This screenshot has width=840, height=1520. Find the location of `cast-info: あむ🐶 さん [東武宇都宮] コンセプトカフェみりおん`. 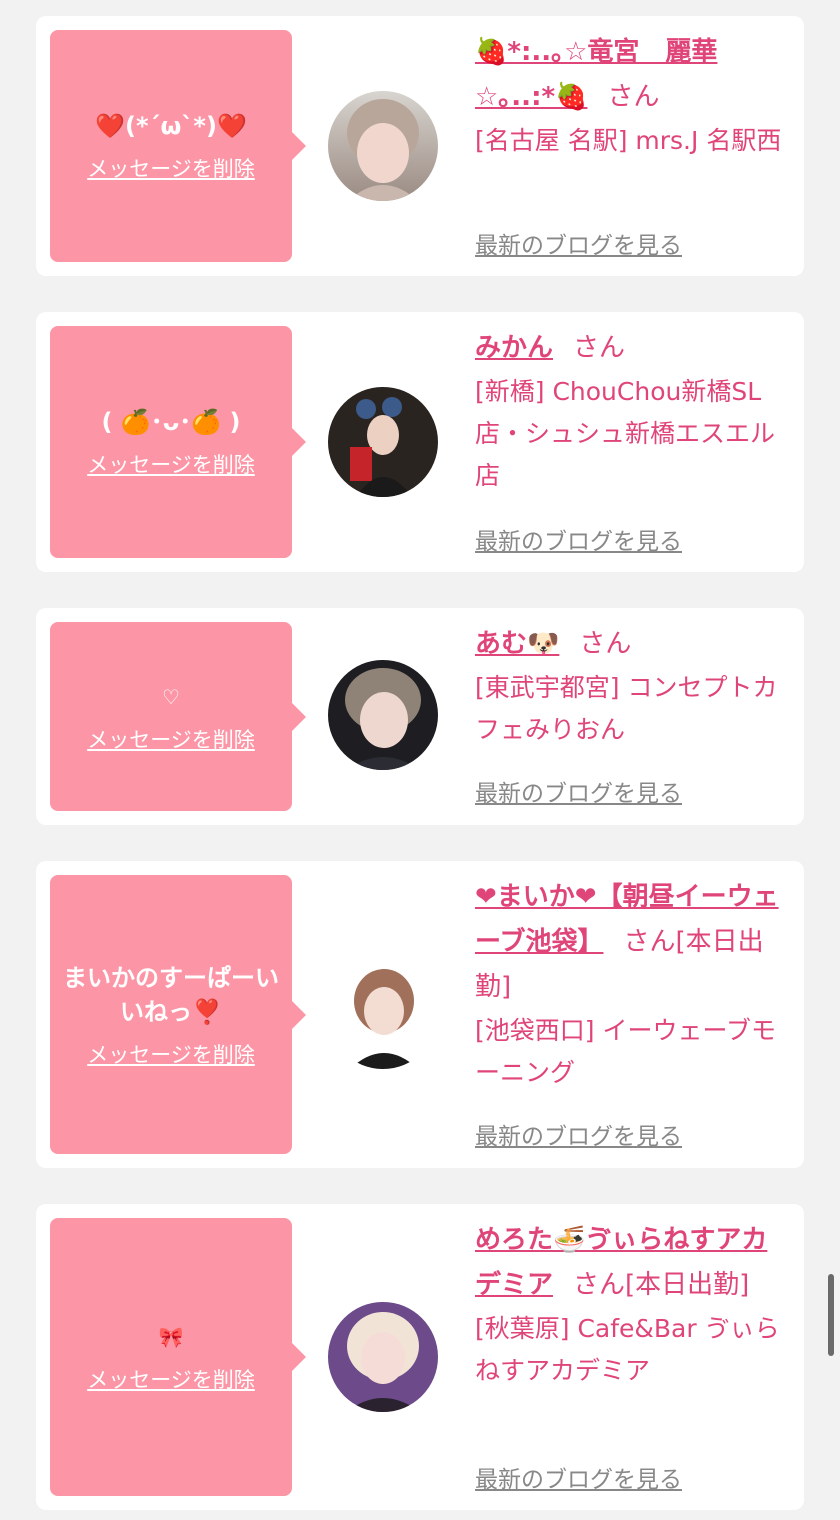

cast-info: あむ🐶 さん [東武宇都宮] コンセプトカフェみりおん is located at coordinates (634, 686).